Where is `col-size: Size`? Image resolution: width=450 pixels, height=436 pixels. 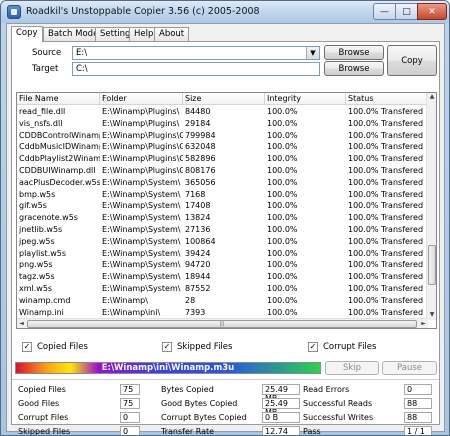
col-size: Size is located at coordinates (224, 99).